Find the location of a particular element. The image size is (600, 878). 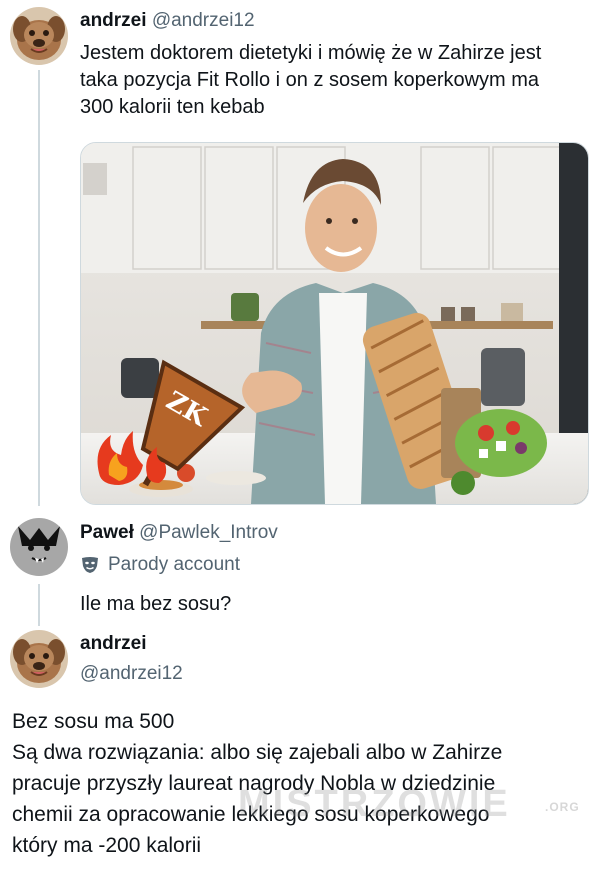

parody-label: Parody account is located at coordinates (174, 564).